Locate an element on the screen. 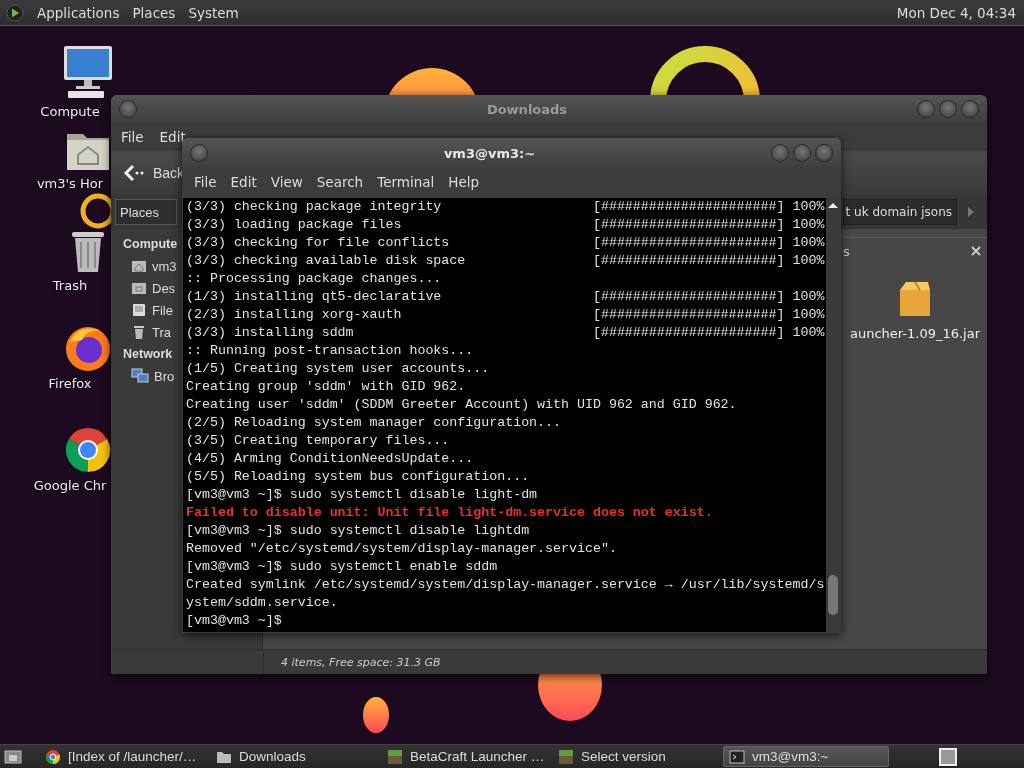 This screenshot has height=768, width=1024. terminal-line: Created symlink /etc/systemd/system/display-manager.service → /usr/lib/systemd/s is located at coordinates (506, 585).